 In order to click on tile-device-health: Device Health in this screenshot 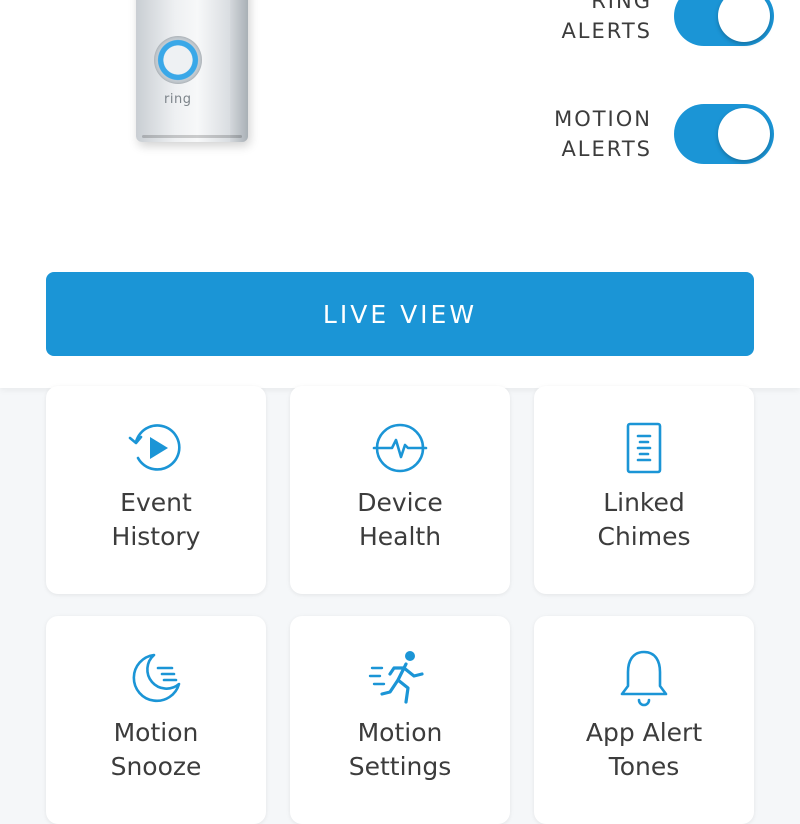, I will do `click(400, 490)`.